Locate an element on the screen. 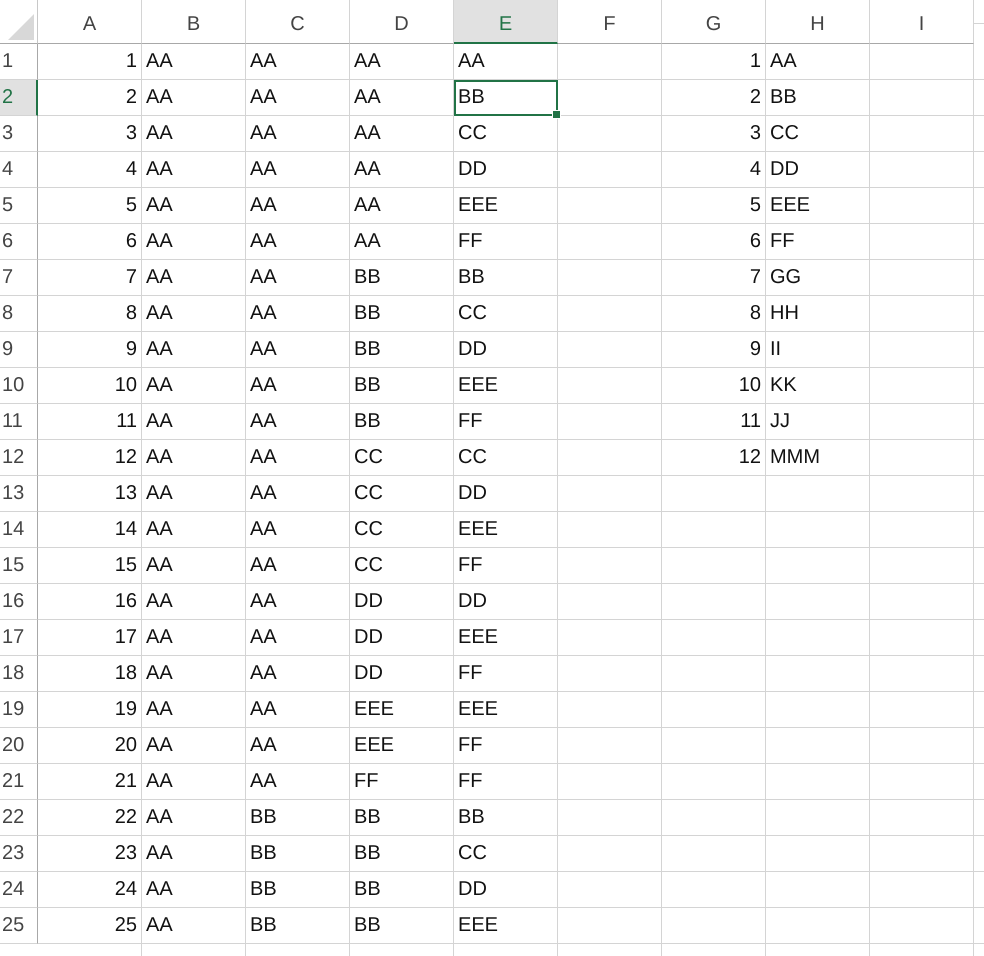  table-cell: HH is located at coordinates (818, 314).